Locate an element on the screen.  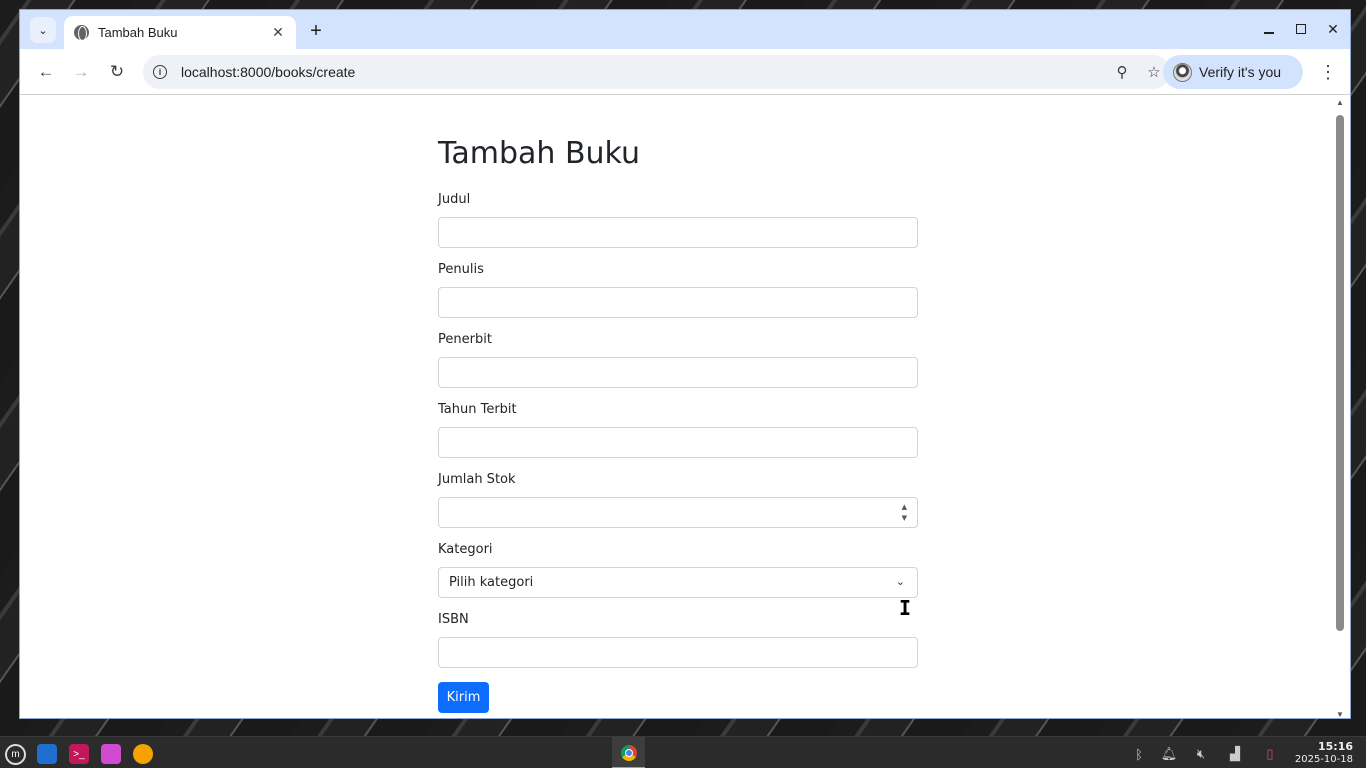
penulis-input is located at coordinates (678, 302).